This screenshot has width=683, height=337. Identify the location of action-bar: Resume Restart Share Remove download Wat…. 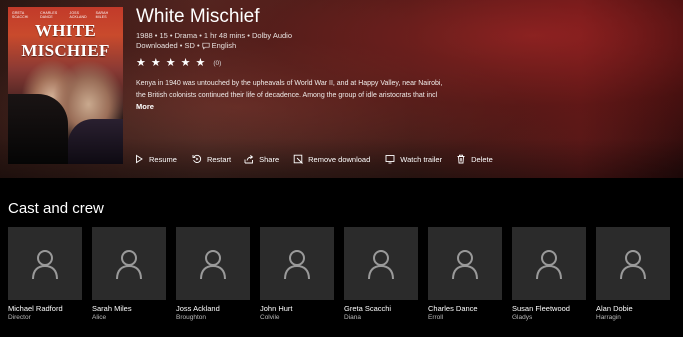
(313, 159).